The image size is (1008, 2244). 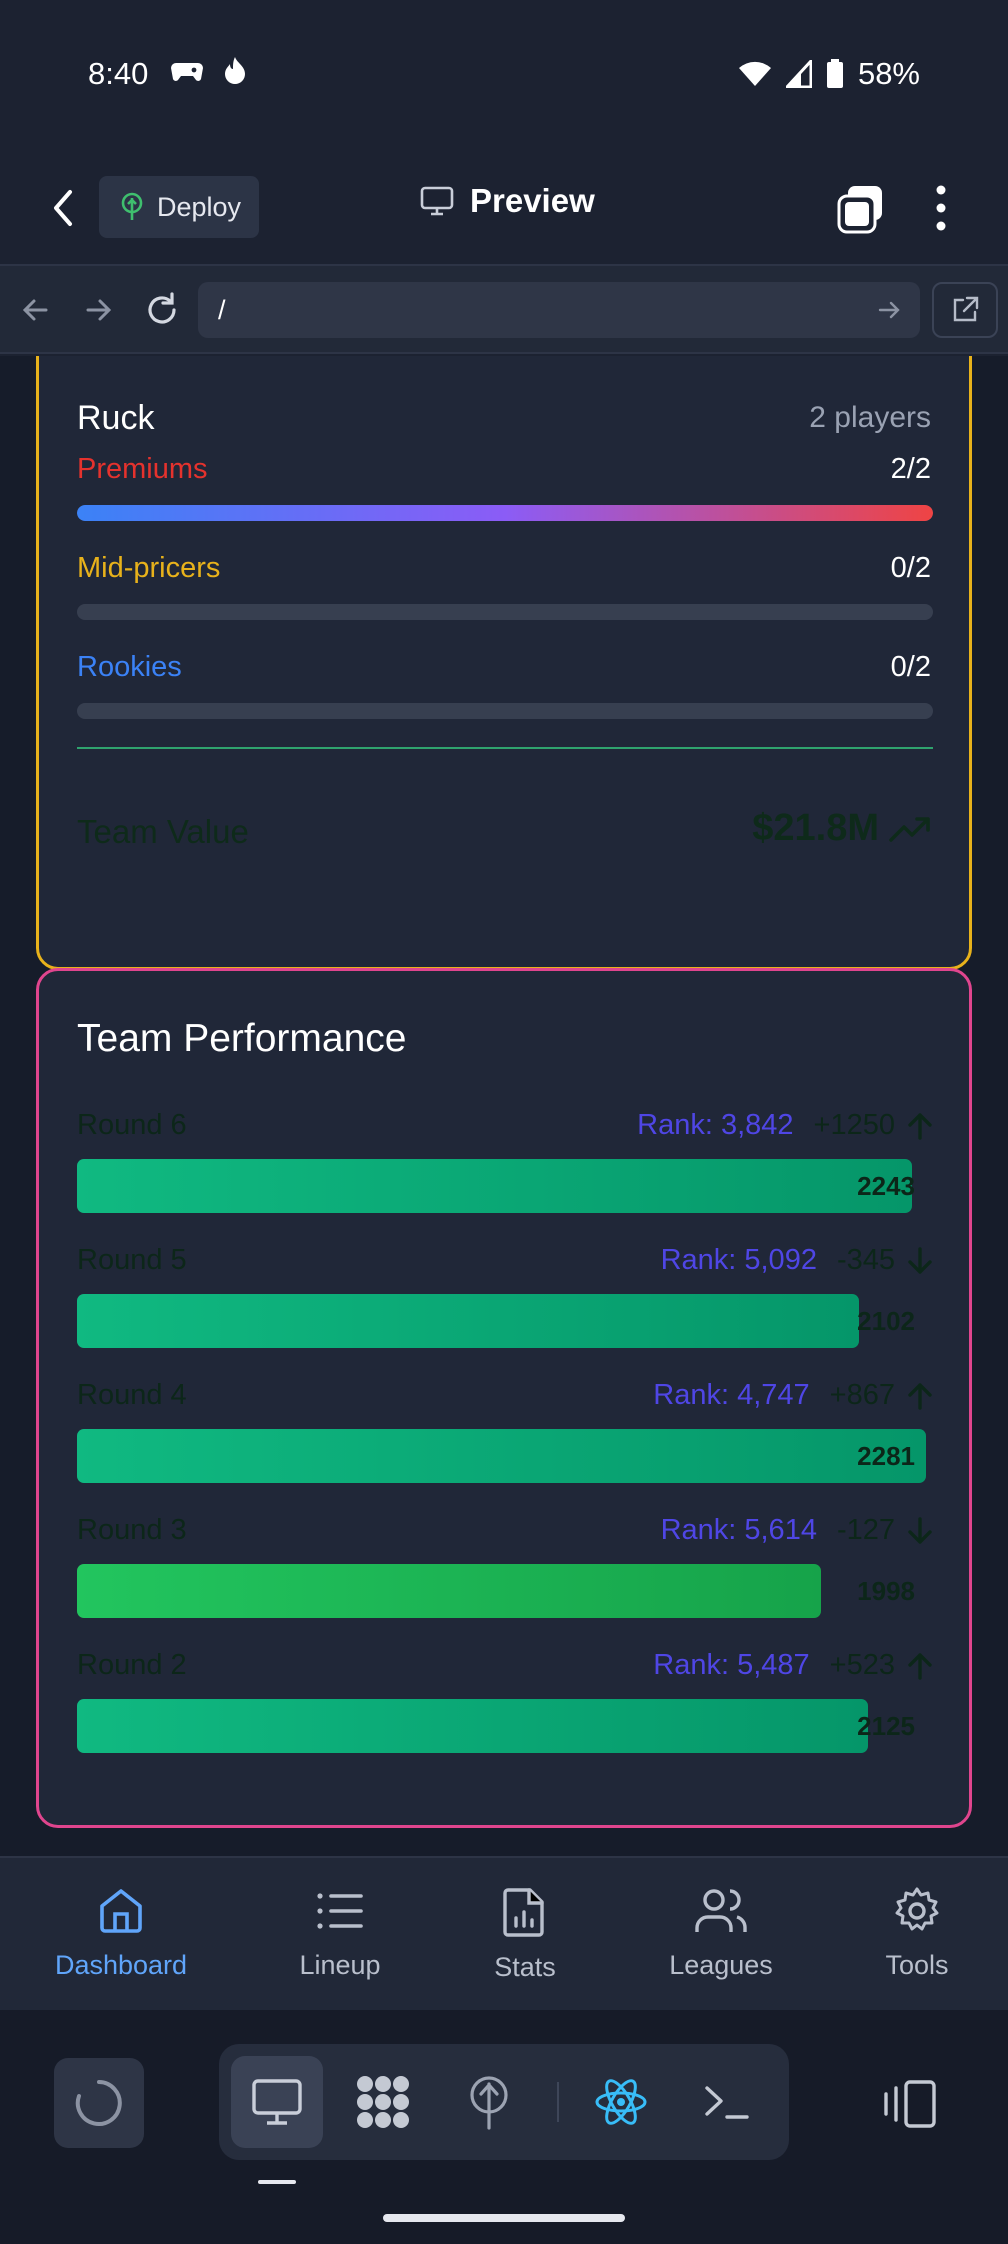 What do you see at coordinates (505, 612) in the screenshot?
I see `tier-progress-mid-pricers` at bounding box center [505, 612].